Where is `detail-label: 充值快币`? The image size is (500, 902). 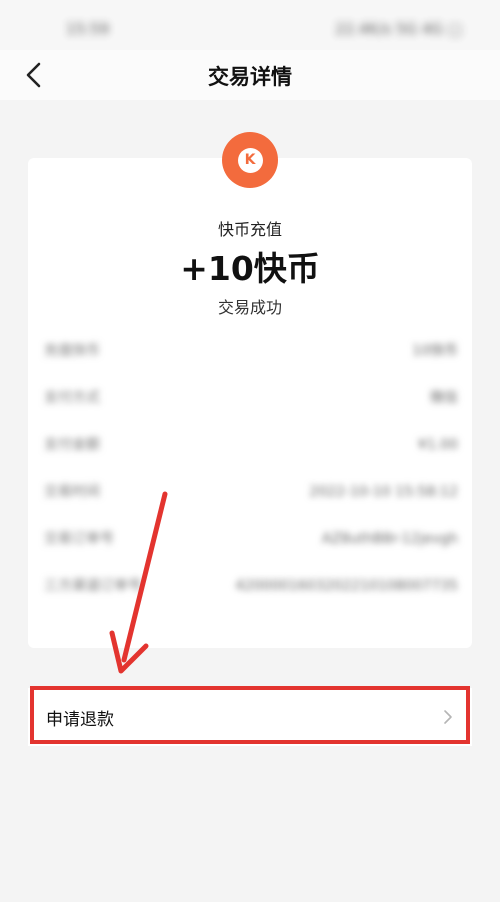 detail-label: 充值快币 is located at coordinates (72, 351).